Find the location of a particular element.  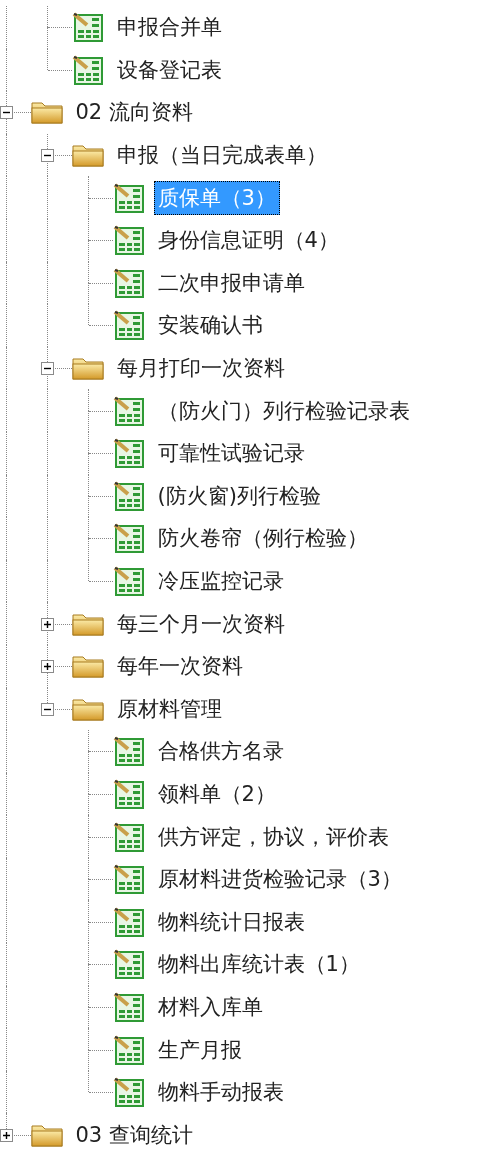

tree-item-label: 申报合并单 is located at coordinates (169, 27).